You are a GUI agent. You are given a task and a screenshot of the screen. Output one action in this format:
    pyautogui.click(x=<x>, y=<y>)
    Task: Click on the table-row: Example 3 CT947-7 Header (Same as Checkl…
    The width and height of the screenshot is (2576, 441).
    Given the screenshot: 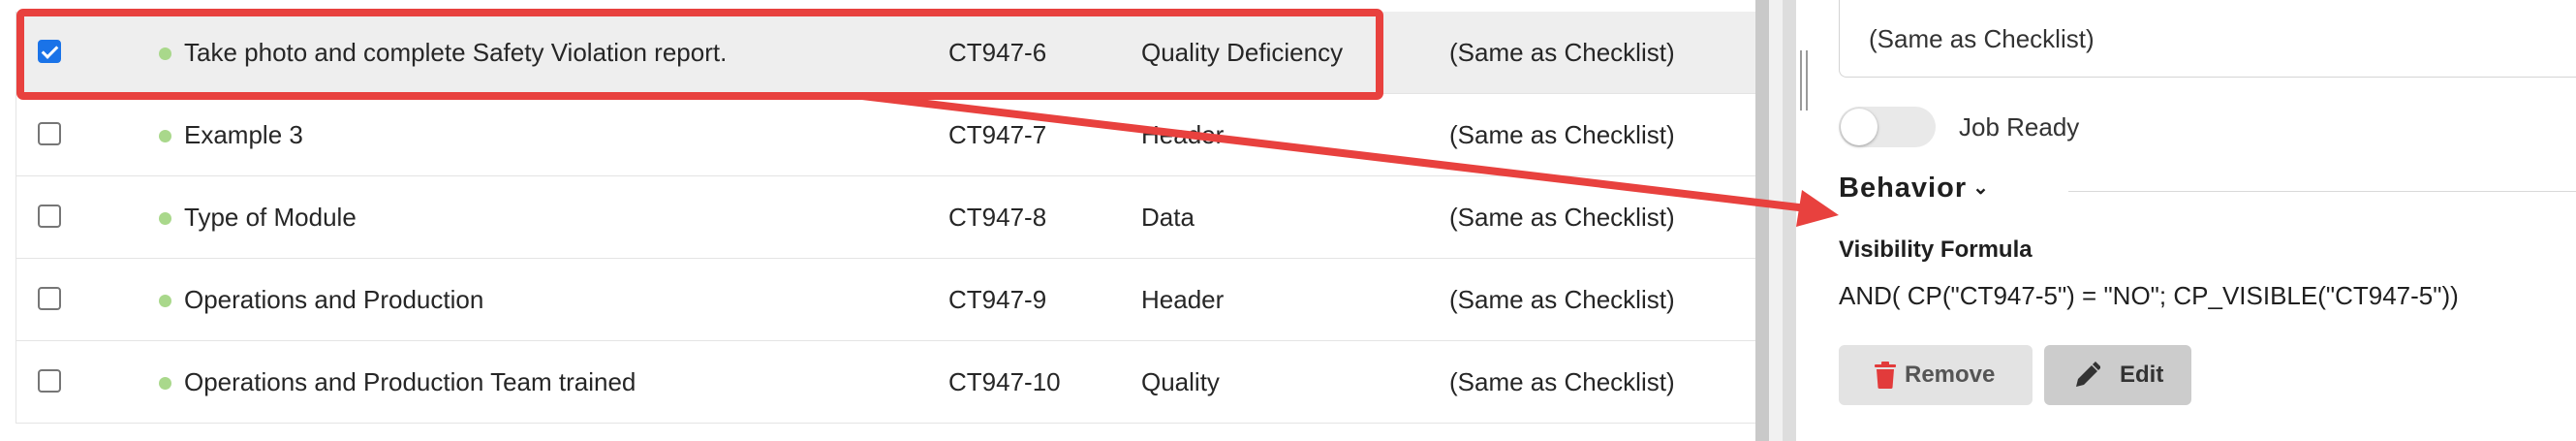 What is the action you would take?
    pyautogui.click(x=885, y=135)
    